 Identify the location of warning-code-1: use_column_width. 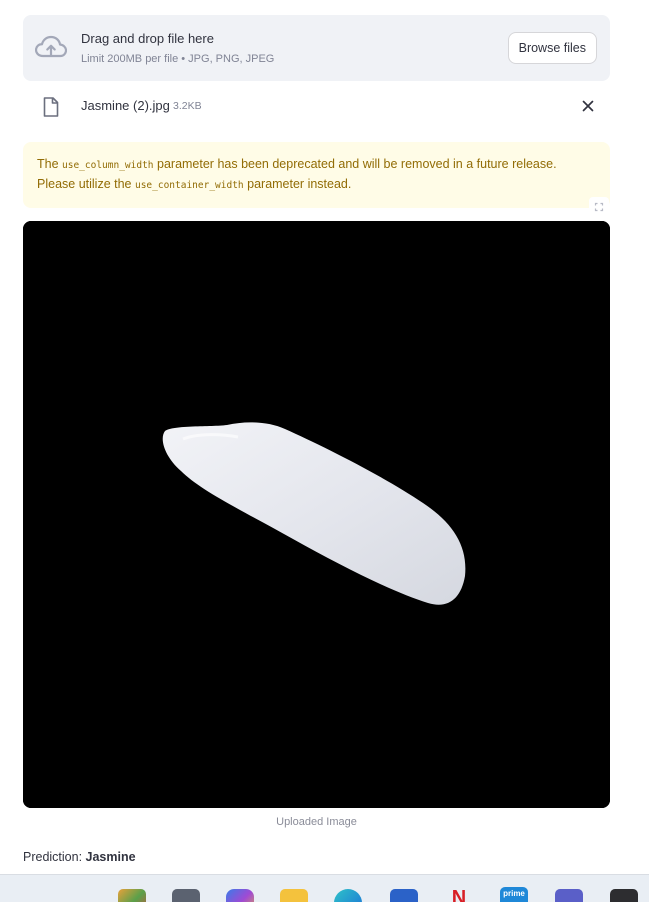
(108, 165).